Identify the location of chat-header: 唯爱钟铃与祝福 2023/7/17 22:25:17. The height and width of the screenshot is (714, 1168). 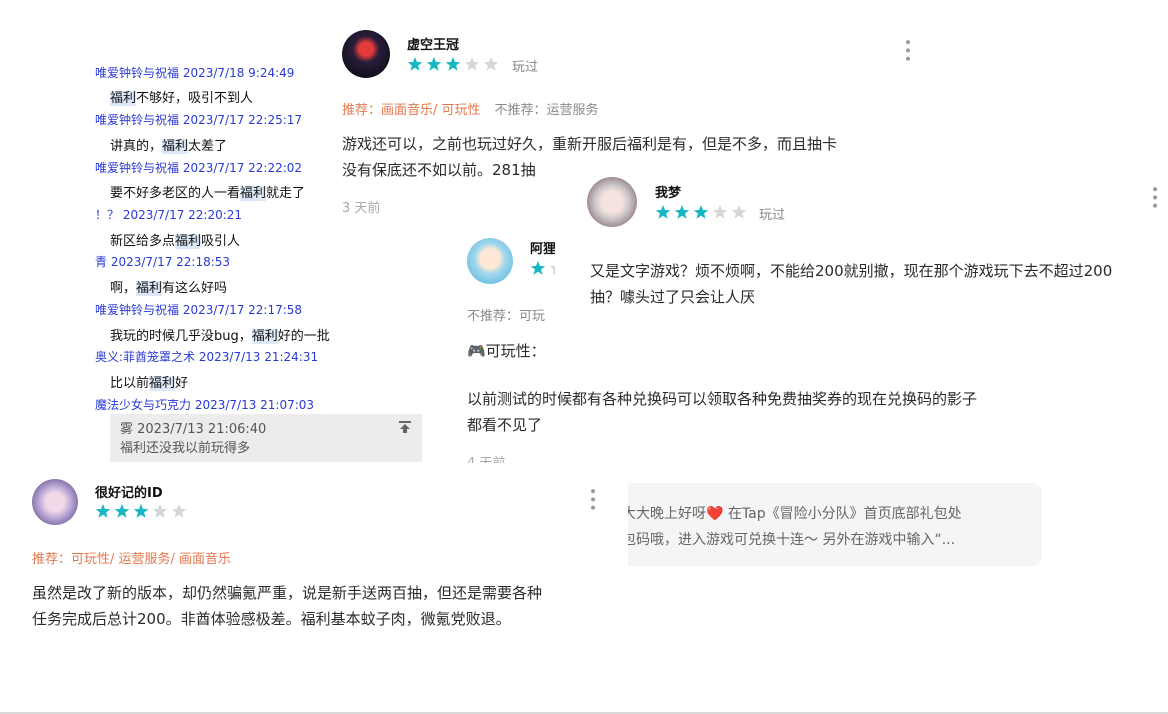
(199, 120).